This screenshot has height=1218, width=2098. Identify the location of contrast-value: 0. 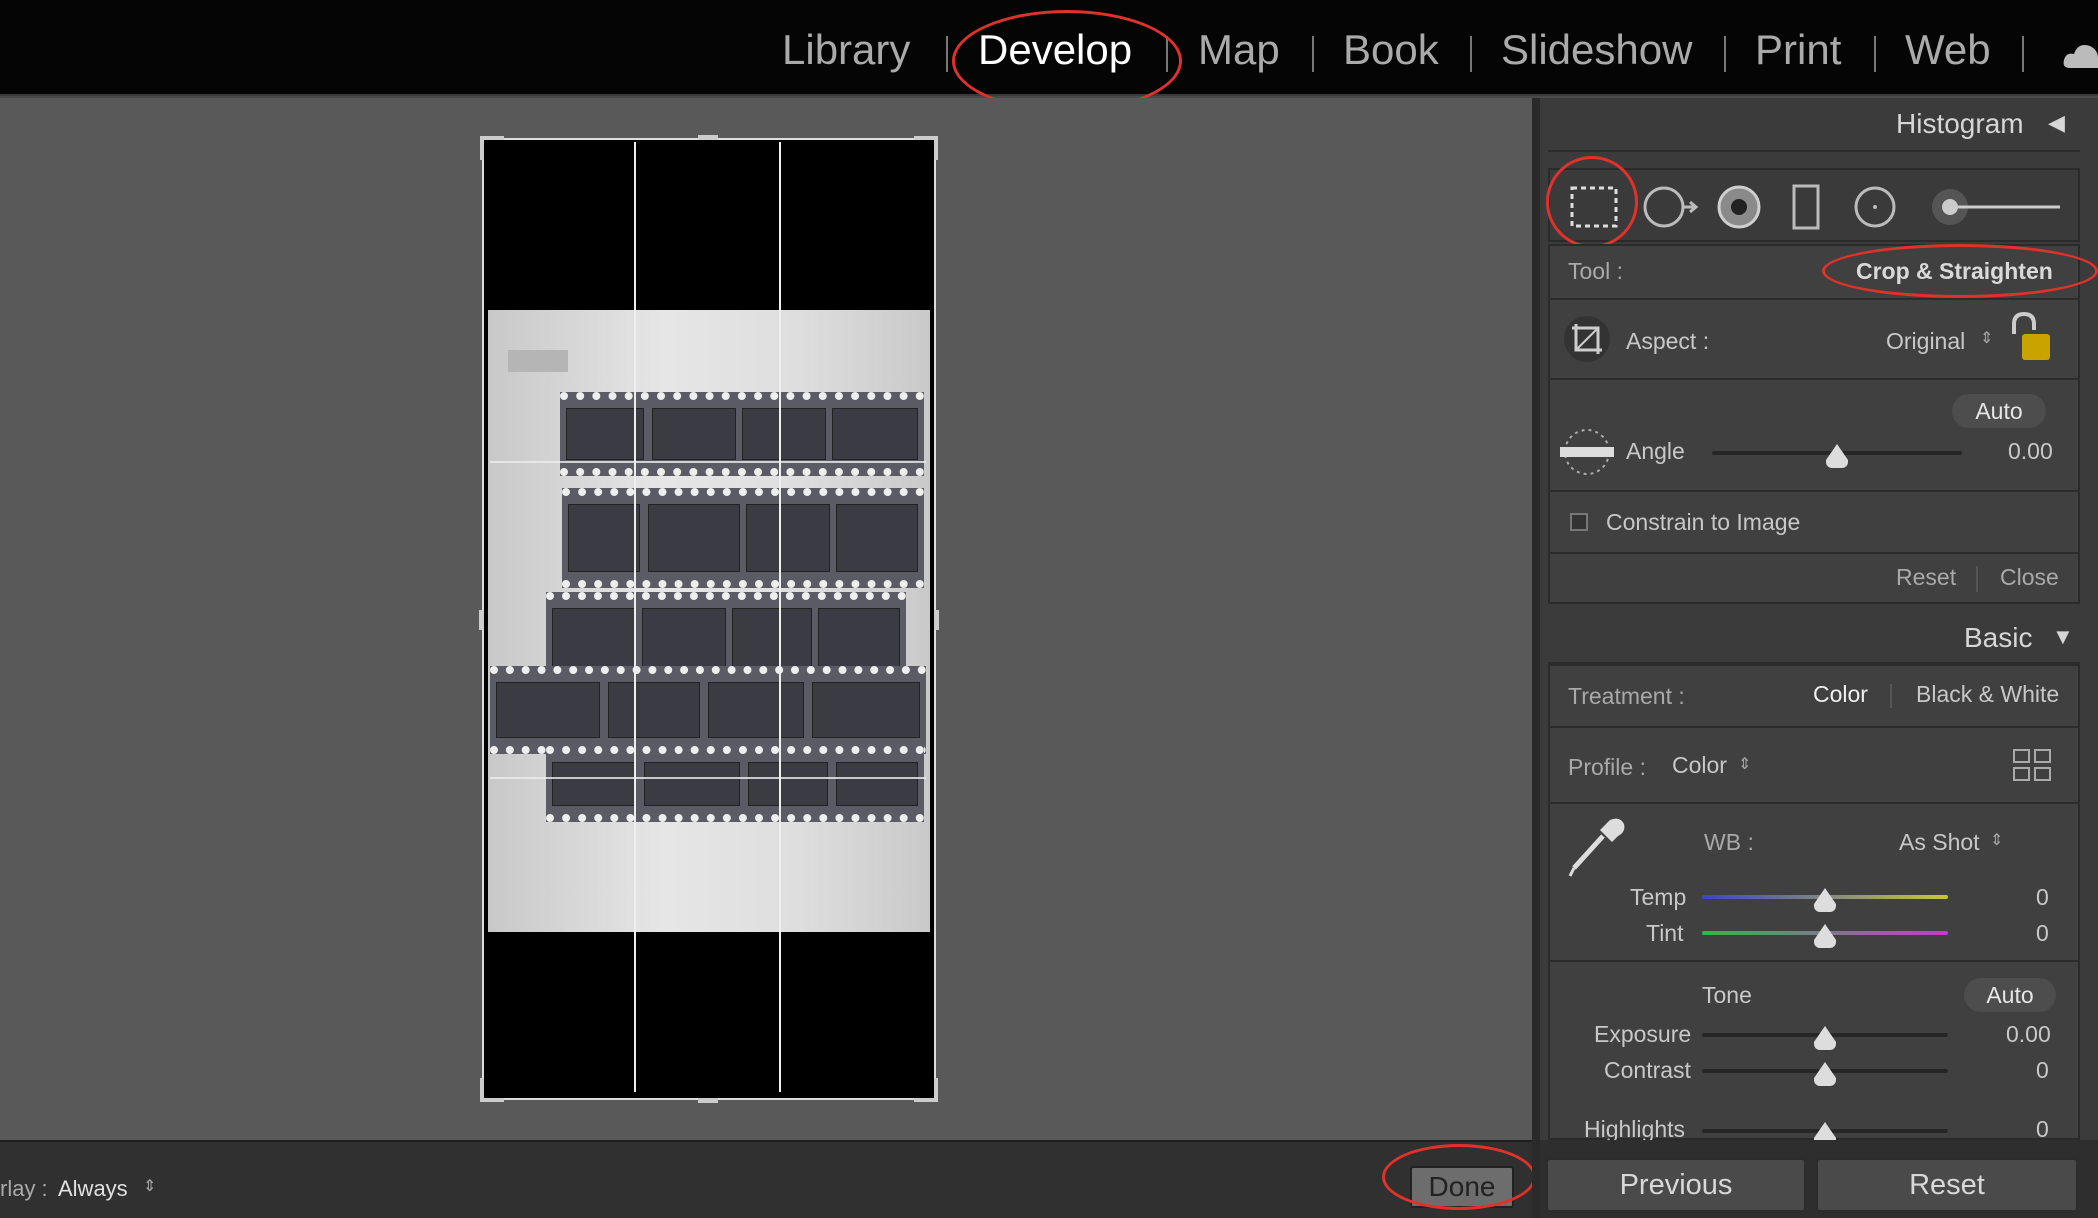
(2042, 1070).